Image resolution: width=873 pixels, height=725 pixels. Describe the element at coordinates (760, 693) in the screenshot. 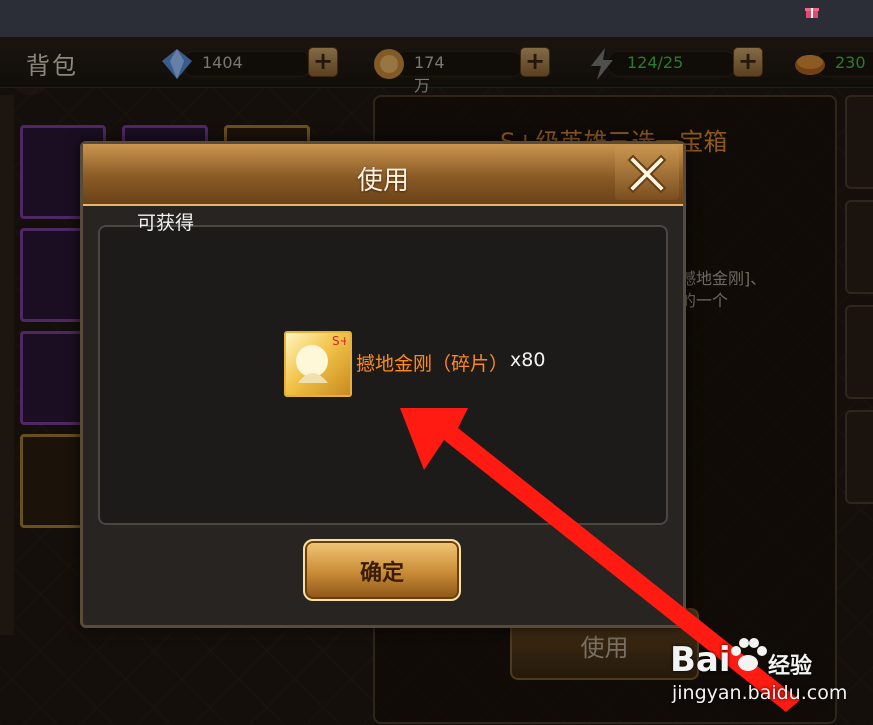

I see `watermark-url: jingyan.baidu.com` at that location.